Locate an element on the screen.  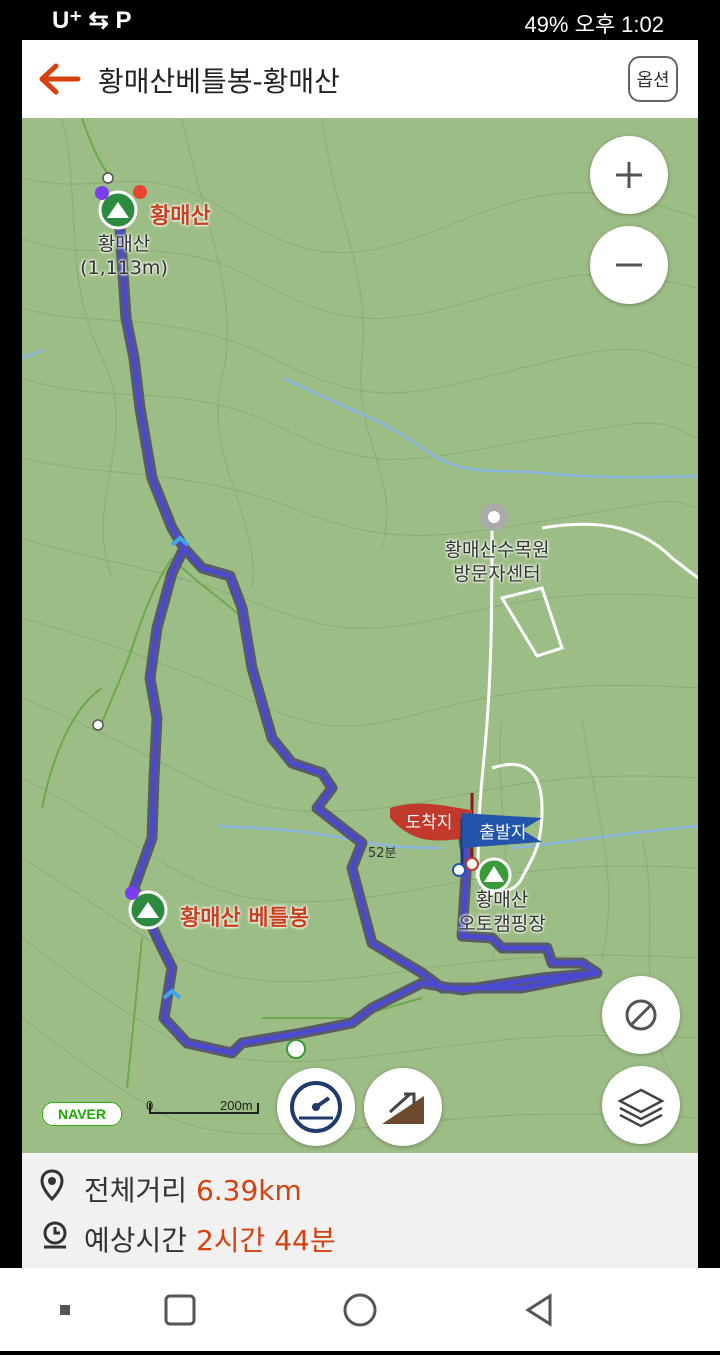
minus-icon is located at coordinates (629, 265).